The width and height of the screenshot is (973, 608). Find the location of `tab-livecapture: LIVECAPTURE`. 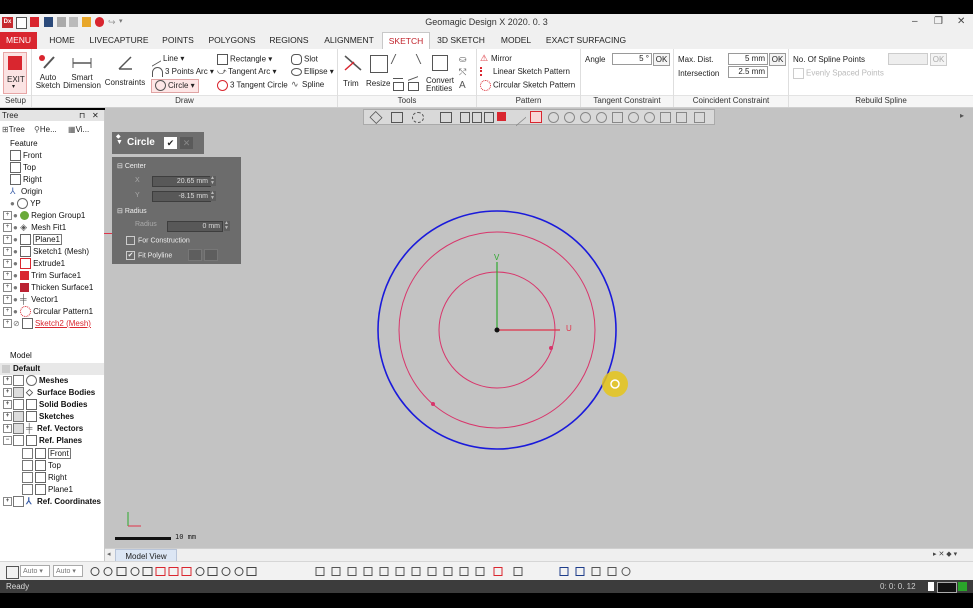

tab-livecapture: LIVECAPTURE is located at coordinates (119, 40).